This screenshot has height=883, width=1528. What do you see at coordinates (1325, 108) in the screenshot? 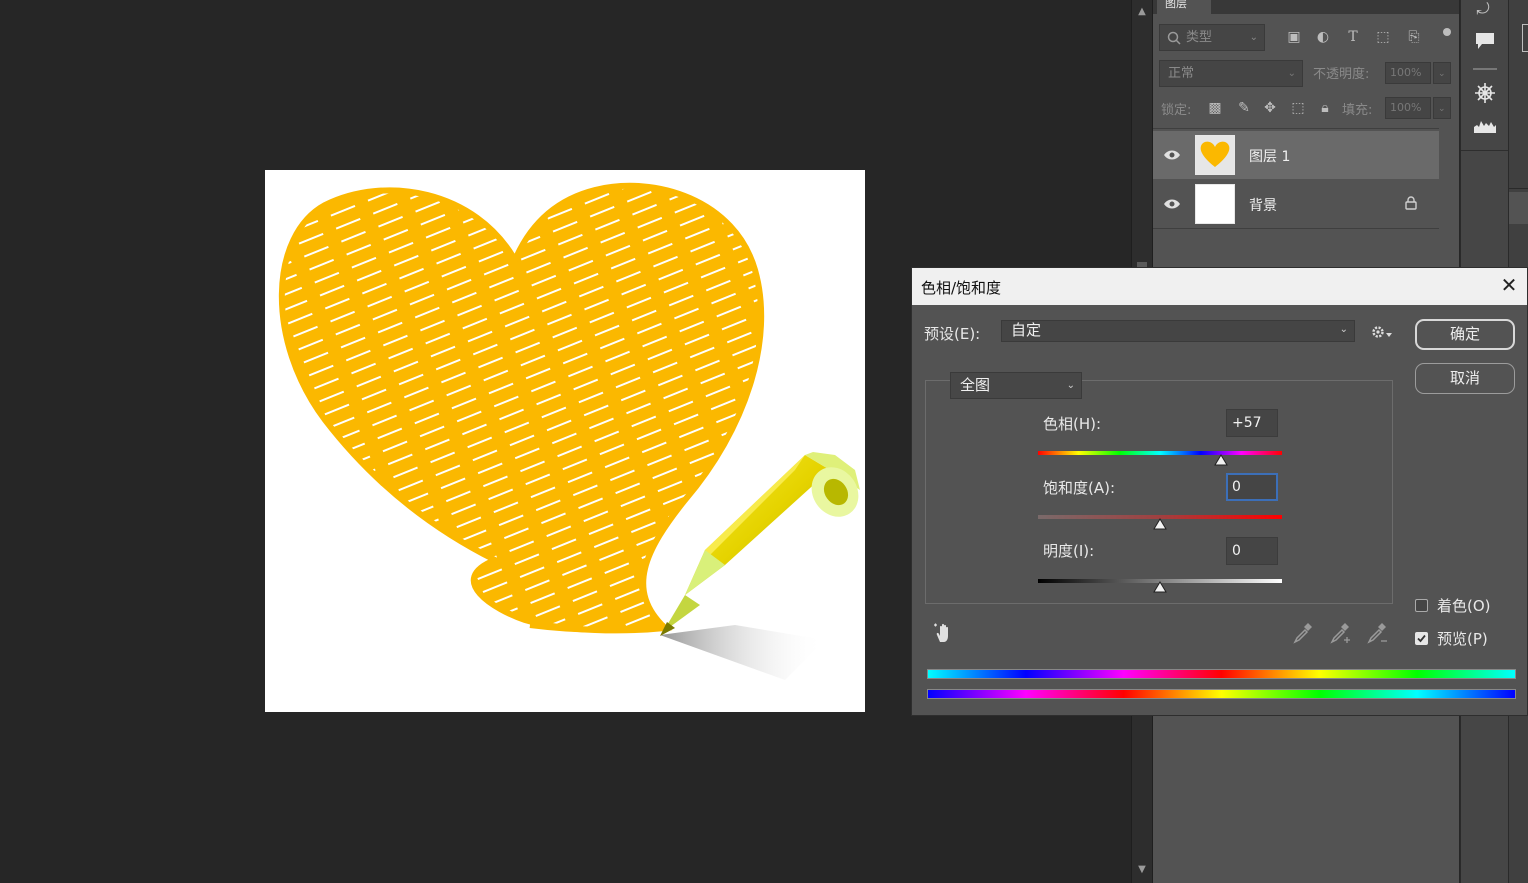
I see `lock-all-icon: 🔒︎` at bounding box center [1325, 108].